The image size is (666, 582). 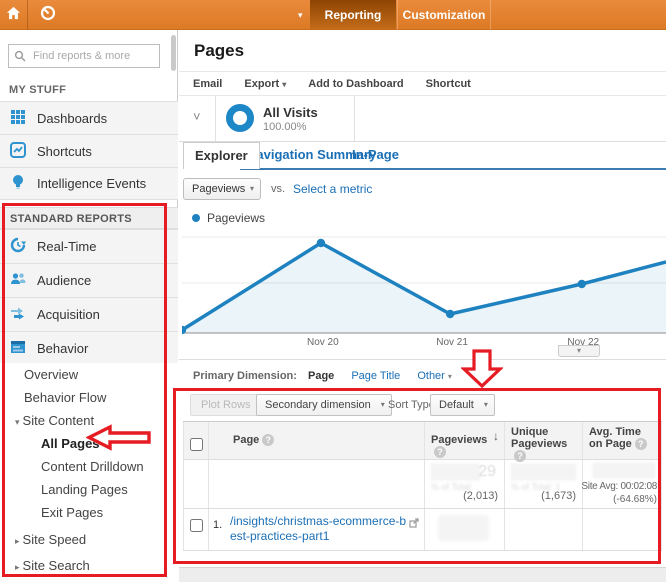 I want to click on sort-descending-icon: ↓, so click(x=496, y=436).